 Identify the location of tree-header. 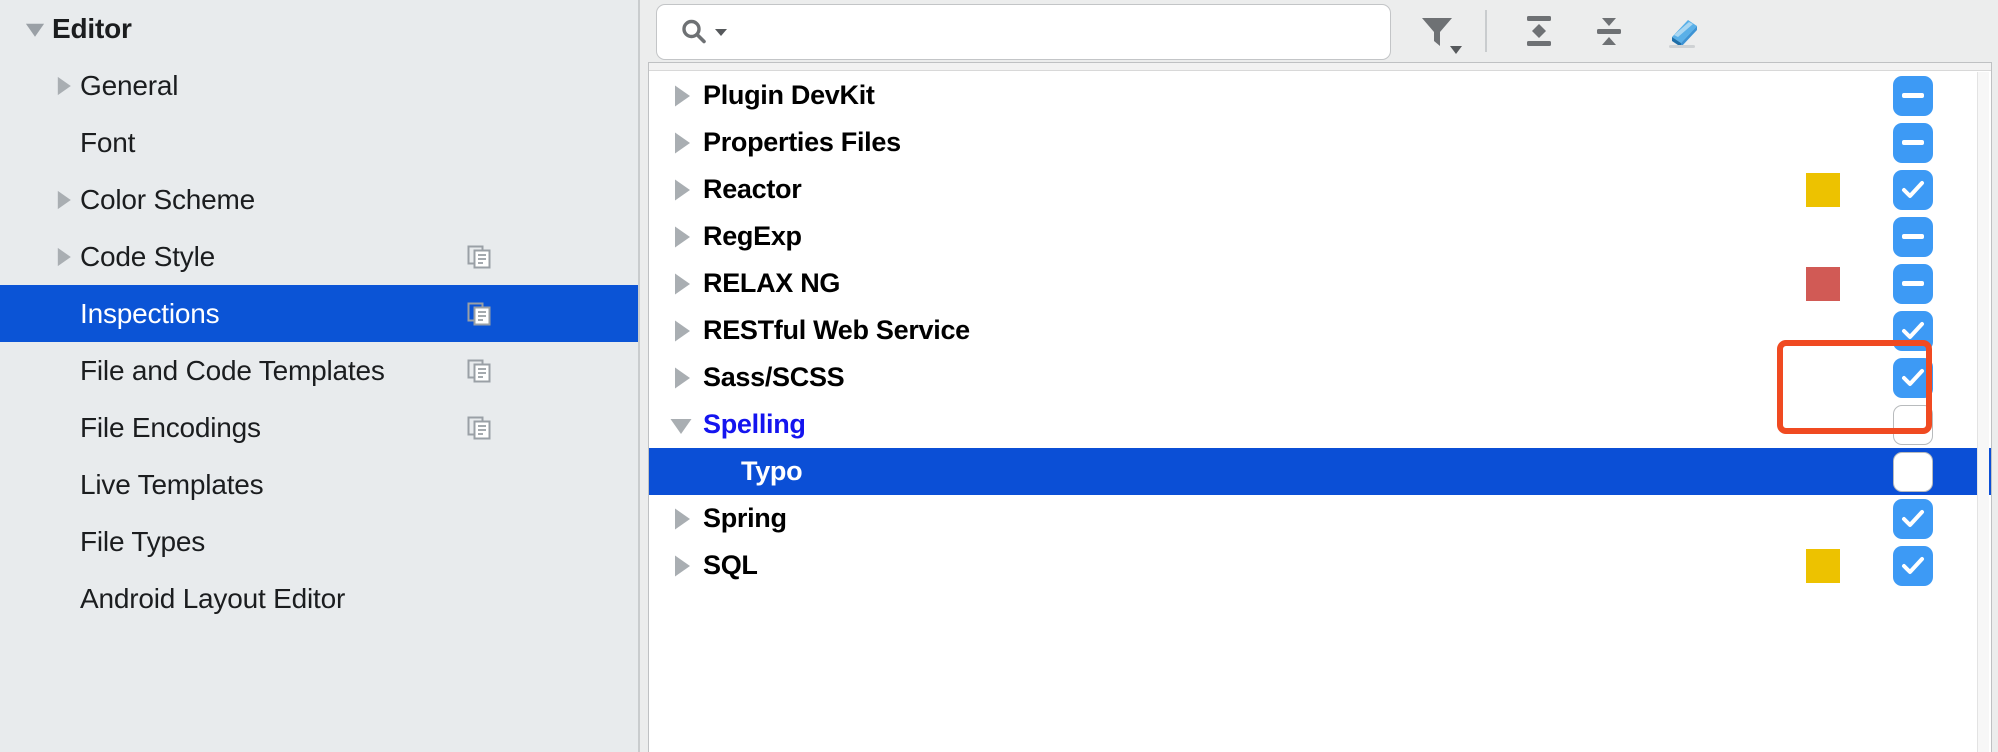
(1320, 67).